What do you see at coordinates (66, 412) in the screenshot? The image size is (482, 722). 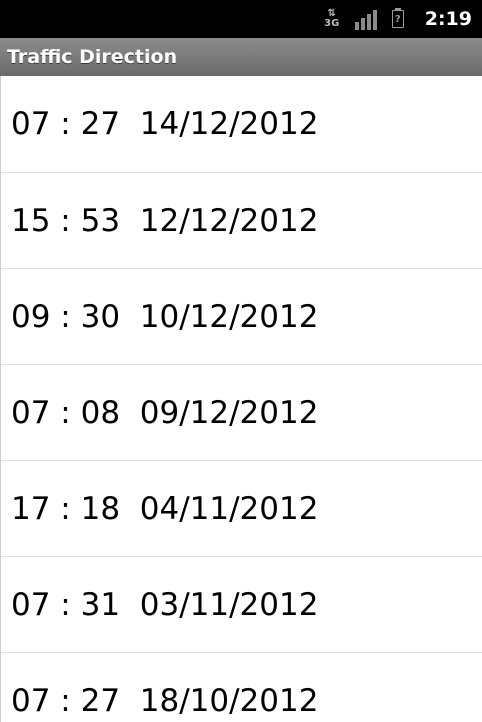 I see `entry-time: 07 : 08` at bounding box center [66, 412].